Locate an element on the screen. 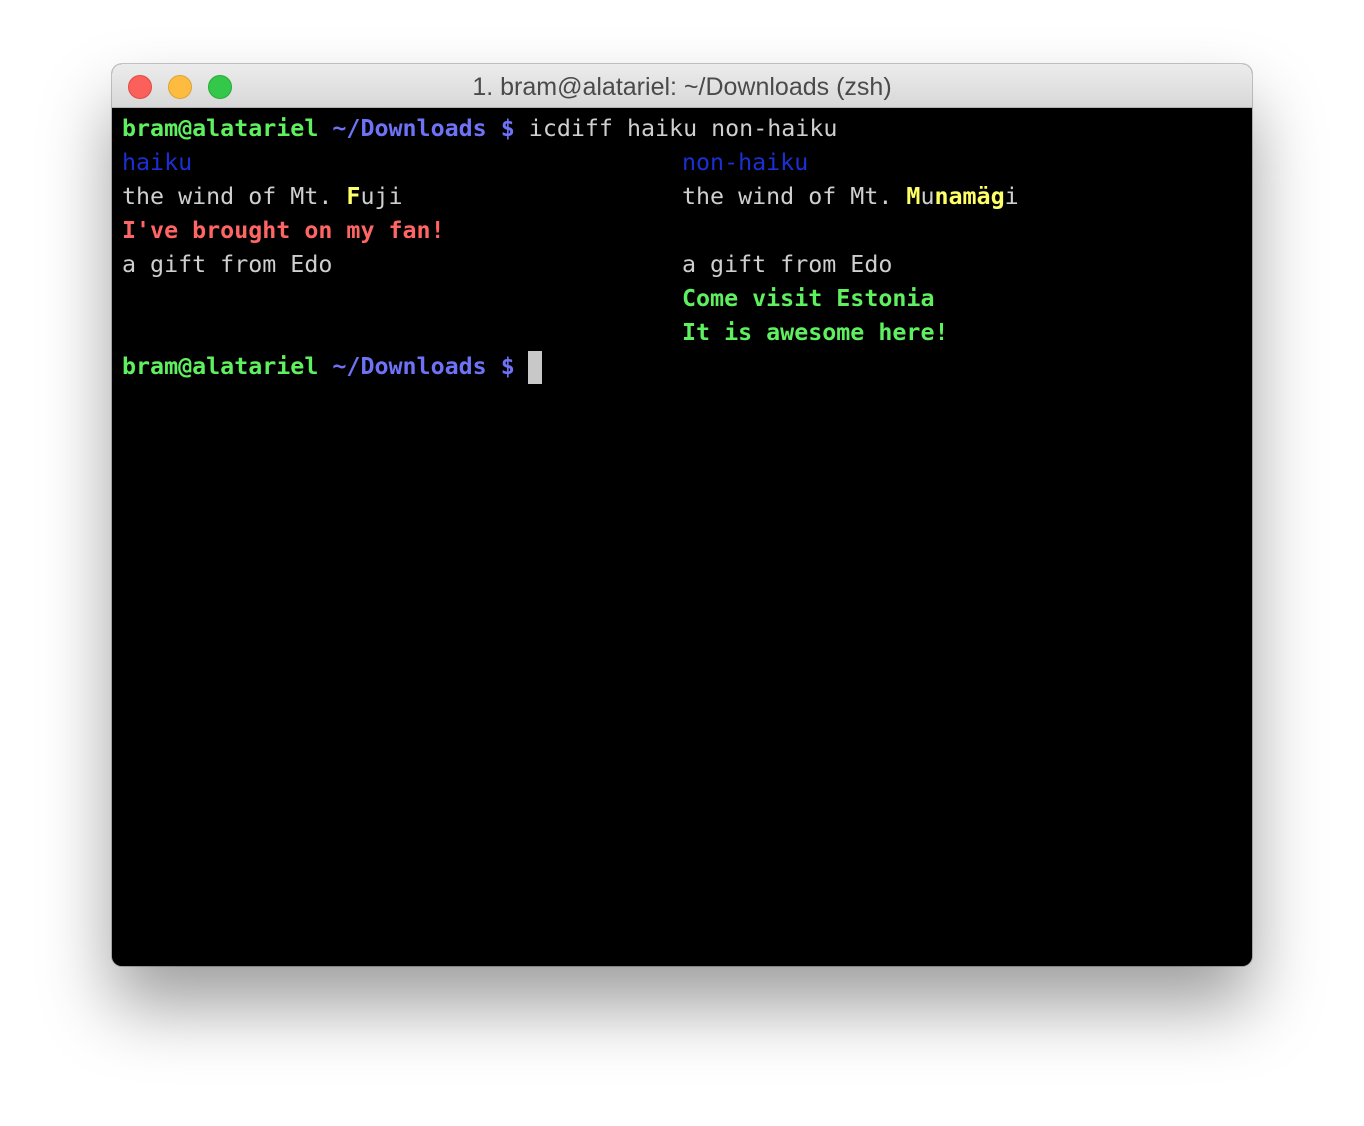  prompt-path: ~/Downloads is located at coordinates (409, 128).